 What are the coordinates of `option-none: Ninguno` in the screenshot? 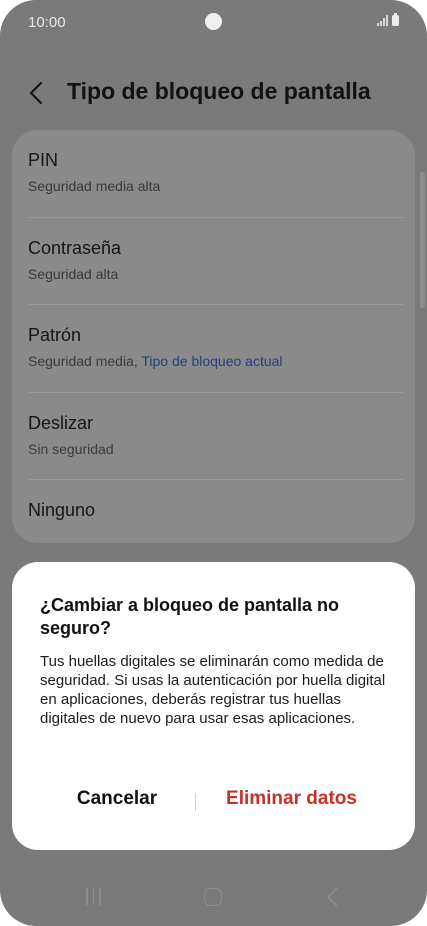 It's located at (216, 524).